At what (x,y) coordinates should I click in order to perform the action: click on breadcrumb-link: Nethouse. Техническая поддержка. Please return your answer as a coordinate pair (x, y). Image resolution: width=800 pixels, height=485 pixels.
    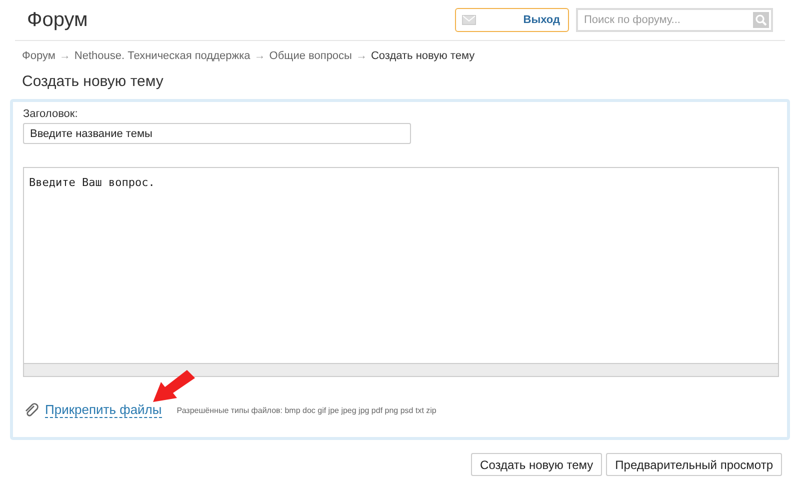
    Looking at the image, I should click on (162, 56).